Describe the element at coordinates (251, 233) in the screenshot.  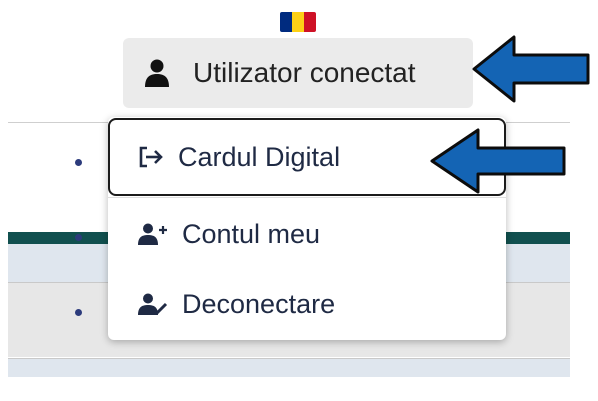
I see `menu-item-label: Contul meu` at that location.